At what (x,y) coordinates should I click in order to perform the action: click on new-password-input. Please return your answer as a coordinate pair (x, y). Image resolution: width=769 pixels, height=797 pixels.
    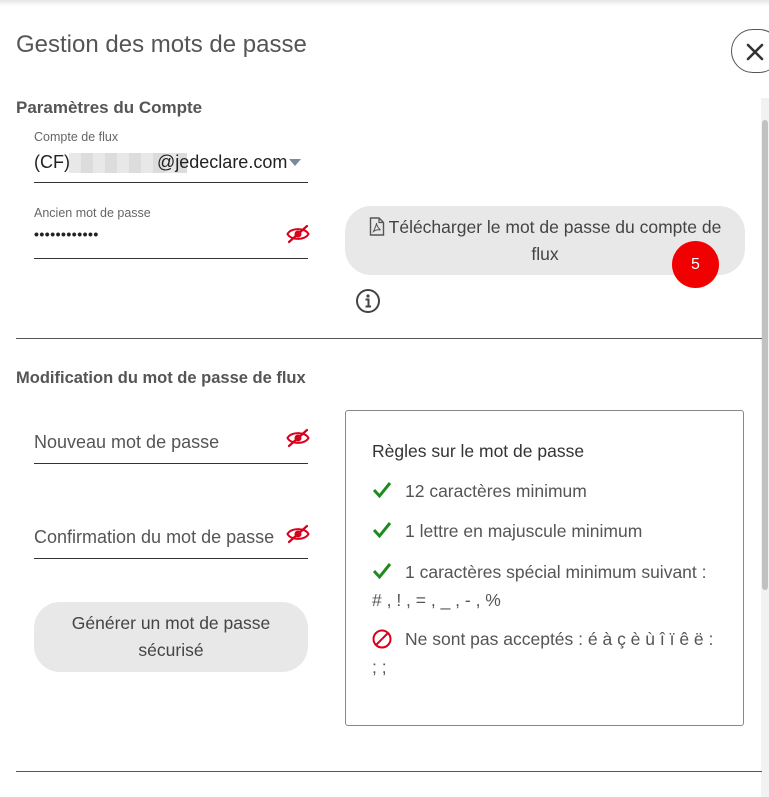
    Looking at the image, I should click on (159, 442).